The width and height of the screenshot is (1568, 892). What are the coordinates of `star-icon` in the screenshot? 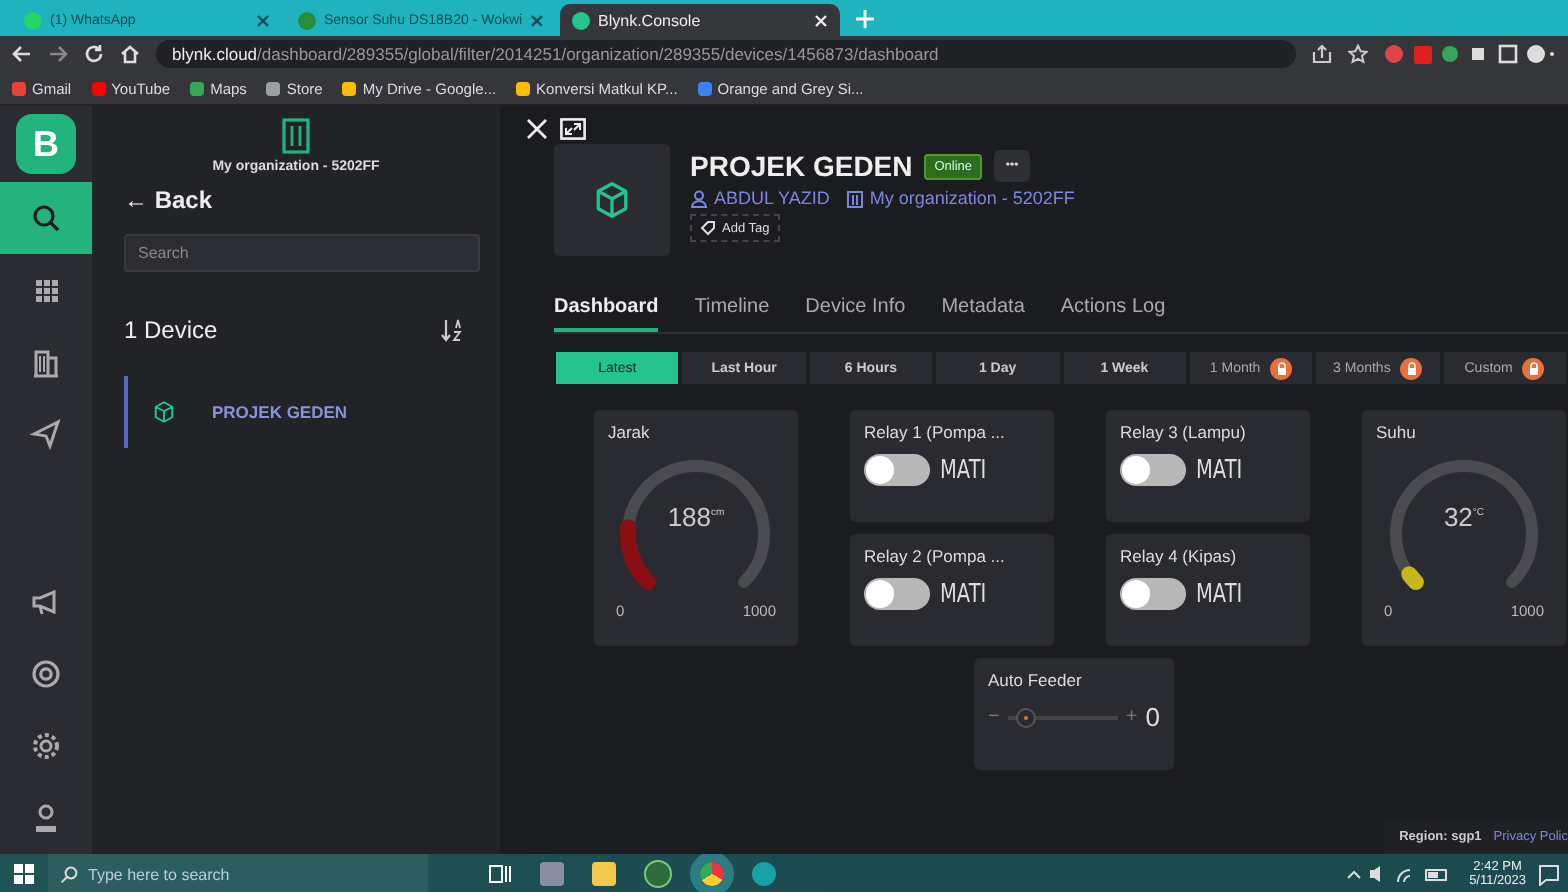 It's located at (1358, 54).